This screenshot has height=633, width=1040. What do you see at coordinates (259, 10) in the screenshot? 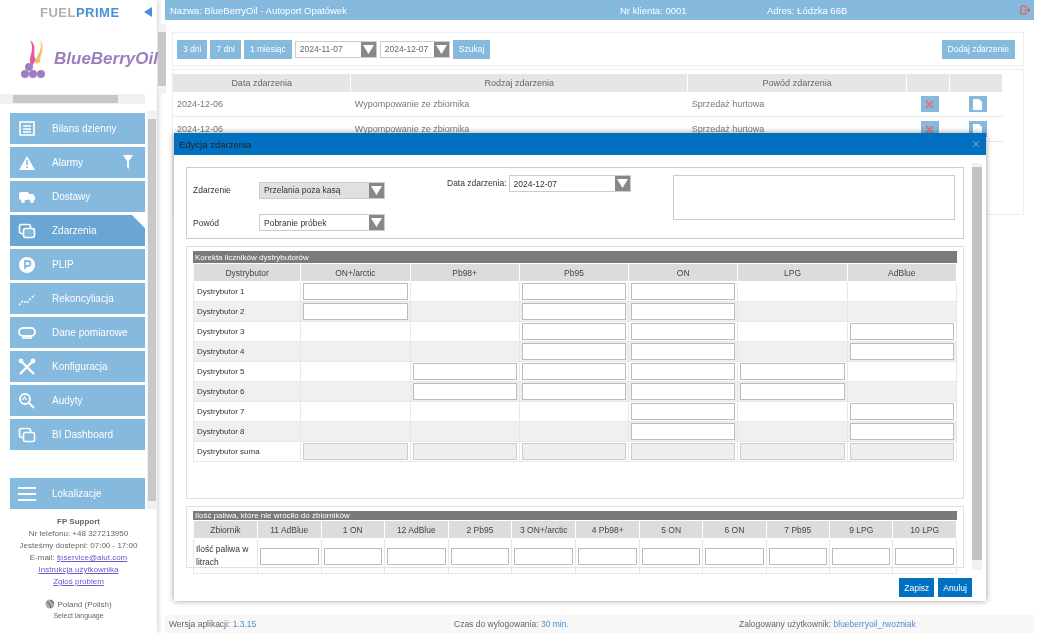
I see `station-name: Nazwa: BlueBerryOil - Autoport Opatówek` at bounding box center [259, 10].